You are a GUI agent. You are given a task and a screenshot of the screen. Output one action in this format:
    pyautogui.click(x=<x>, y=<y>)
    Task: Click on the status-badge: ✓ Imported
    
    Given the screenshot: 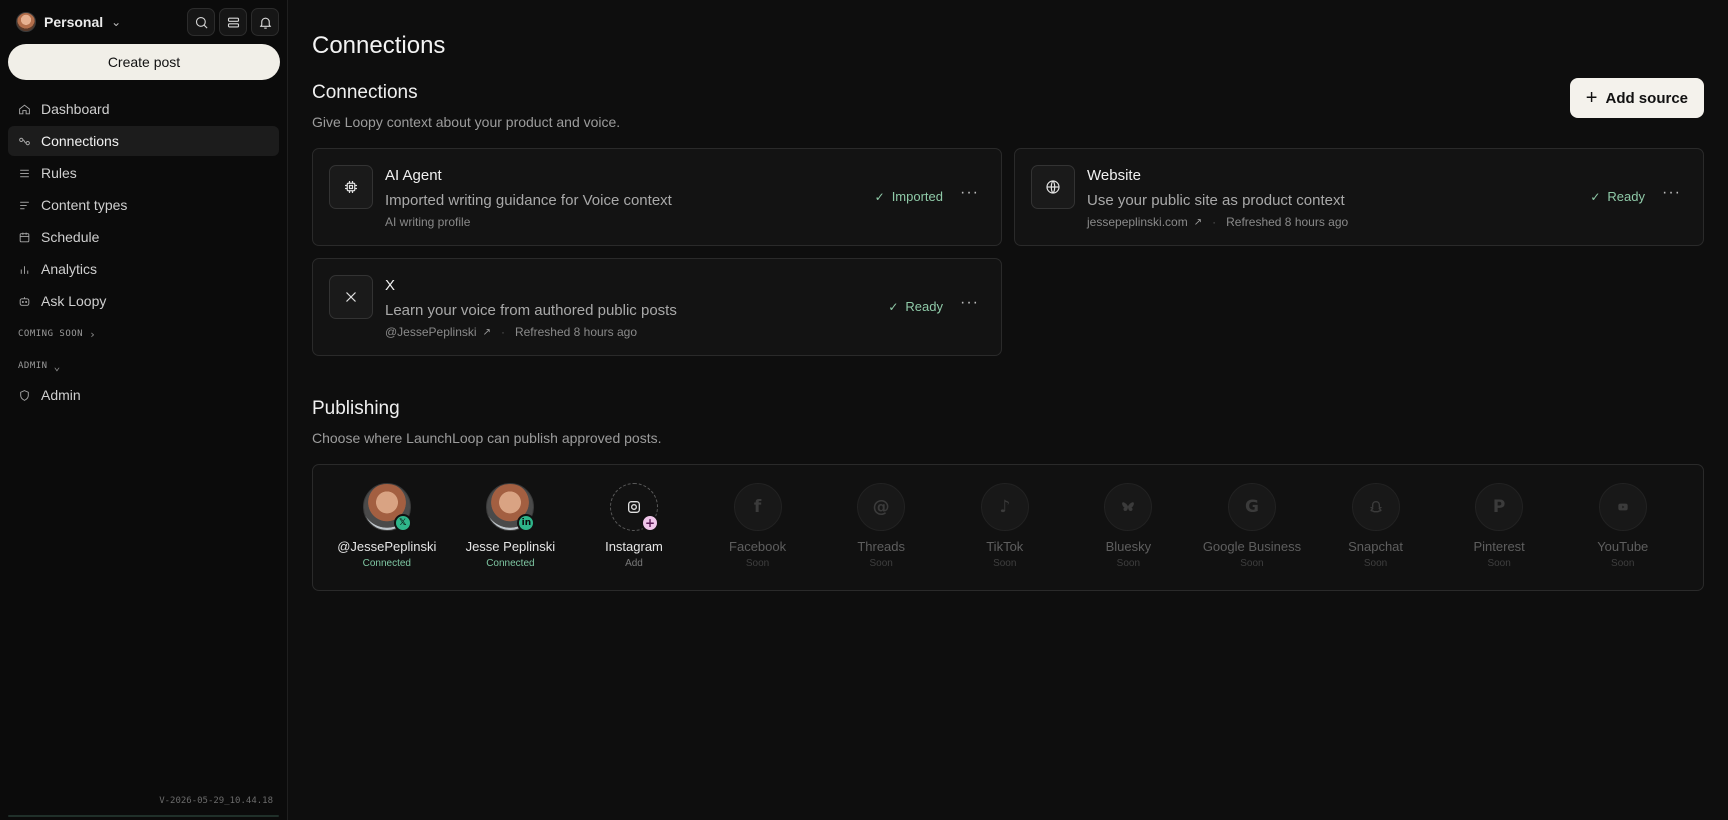 What is the action you would take?
    pyautogui.click(x=909, y=196)
    